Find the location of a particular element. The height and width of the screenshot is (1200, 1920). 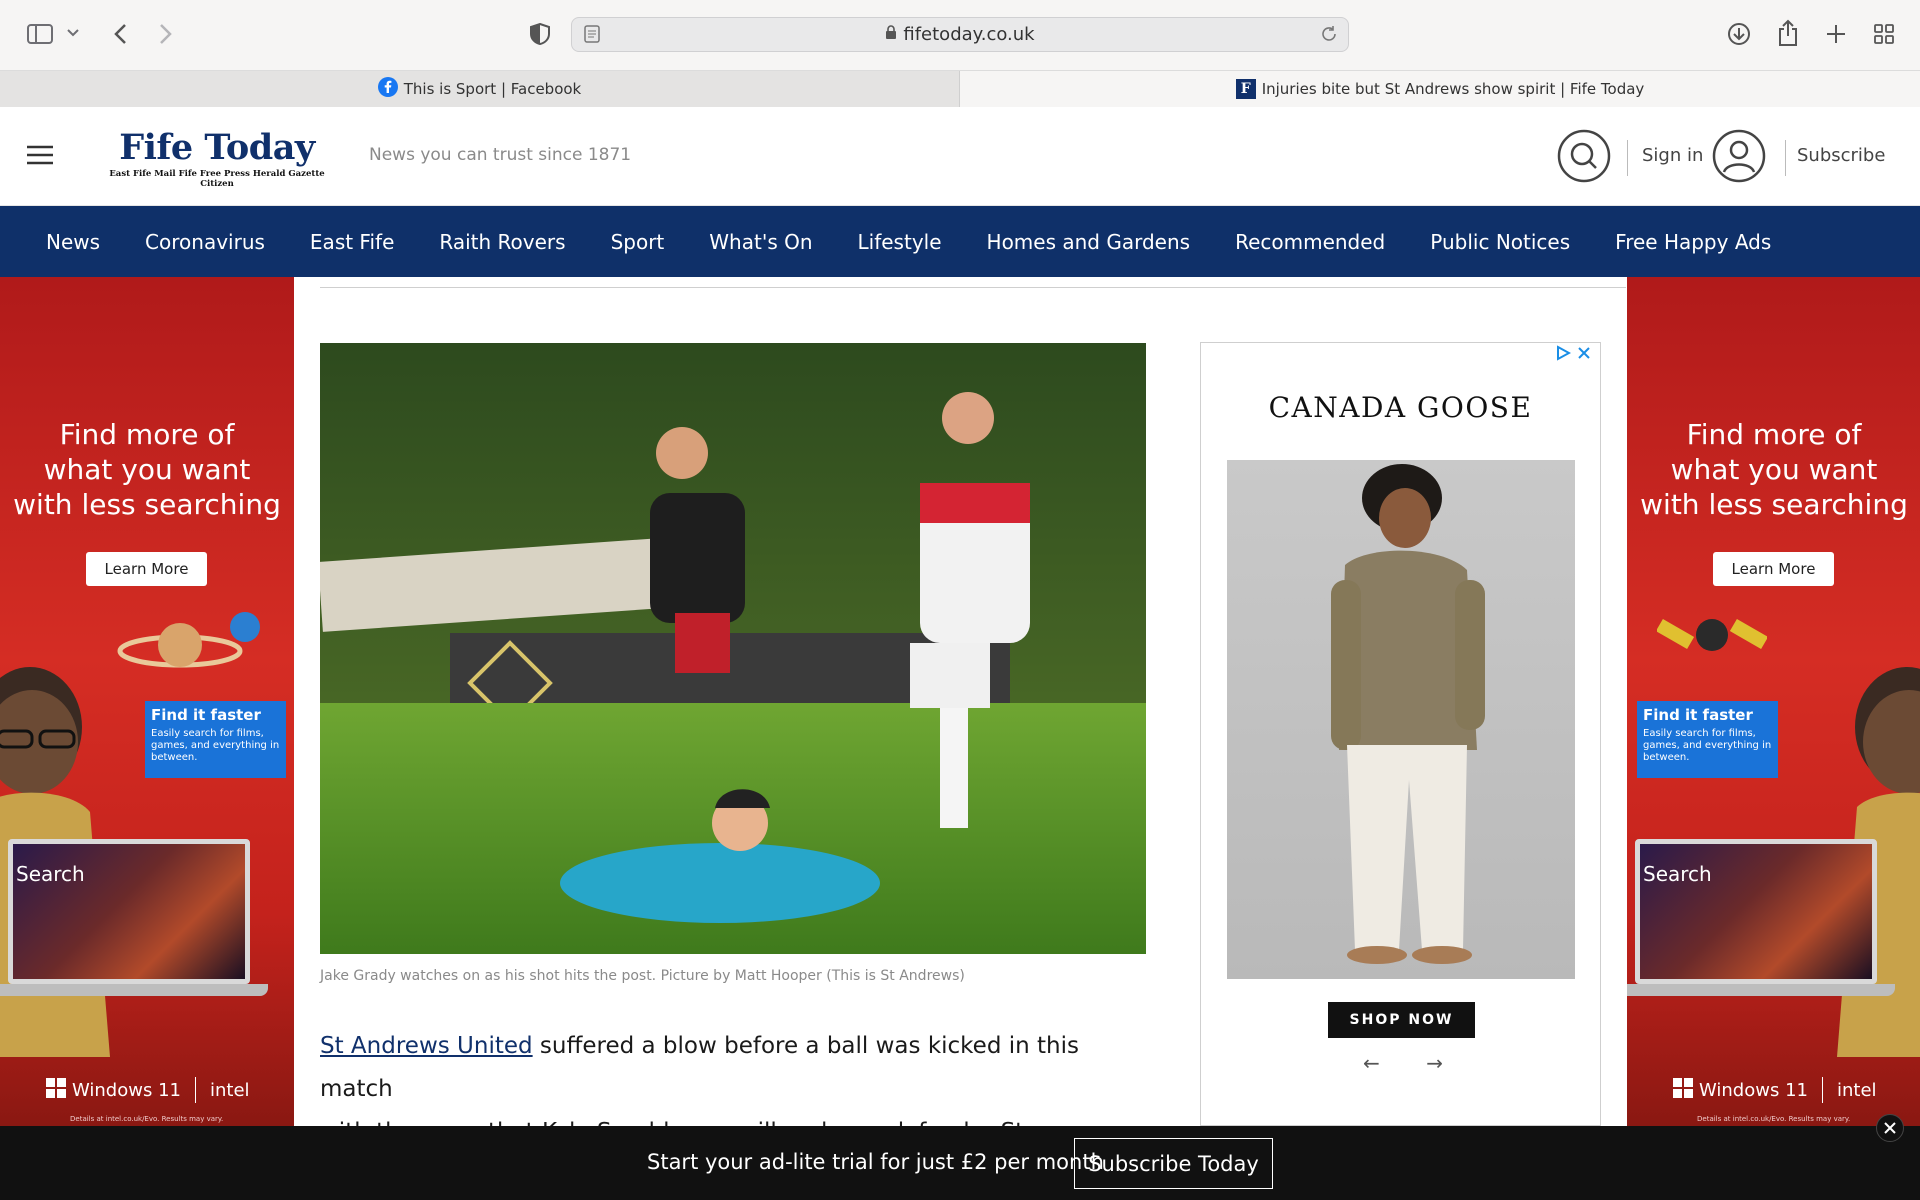

site-logo: Fife Today is located at coordinates (217, 147).